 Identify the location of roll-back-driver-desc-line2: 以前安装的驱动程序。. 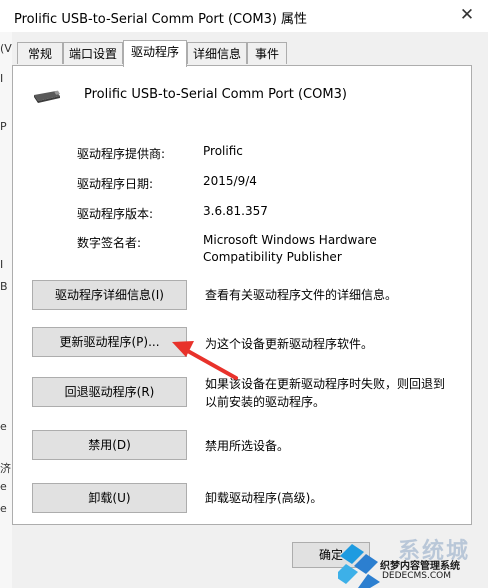
(265, 402).